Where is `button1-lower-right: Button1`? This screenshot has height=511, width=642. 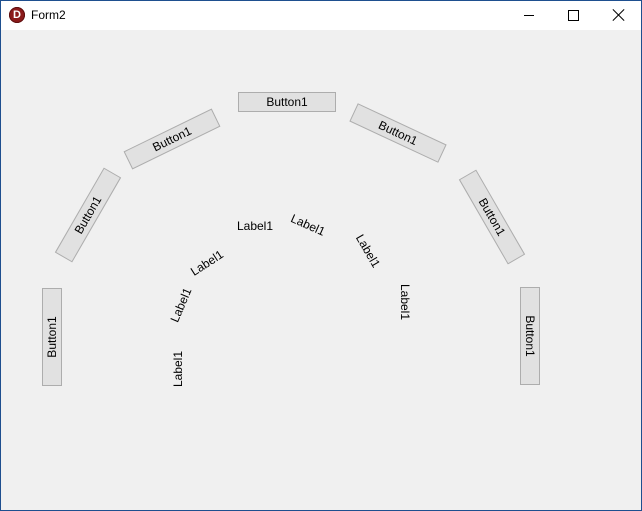
button1-lower-right: Button1 is located at coordinates (492, 217).